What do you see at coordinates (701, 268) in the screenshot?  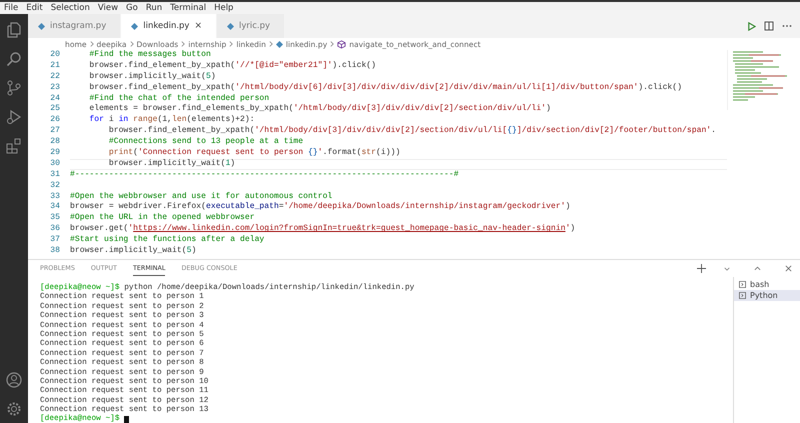 I see `add-icon` at bounding box center [701, 268].